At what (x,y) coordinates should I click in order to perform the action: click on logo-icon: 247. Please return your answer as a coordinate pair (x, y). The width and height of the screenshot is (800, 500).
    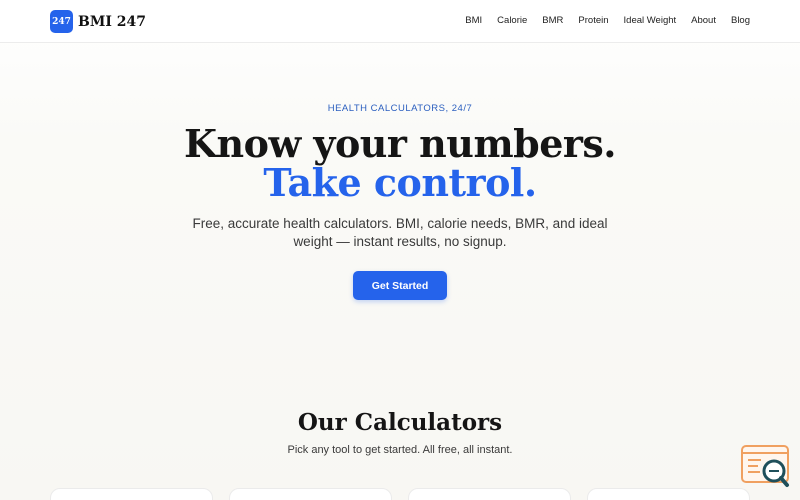
    Looking at the image, I should click on (61, 21).